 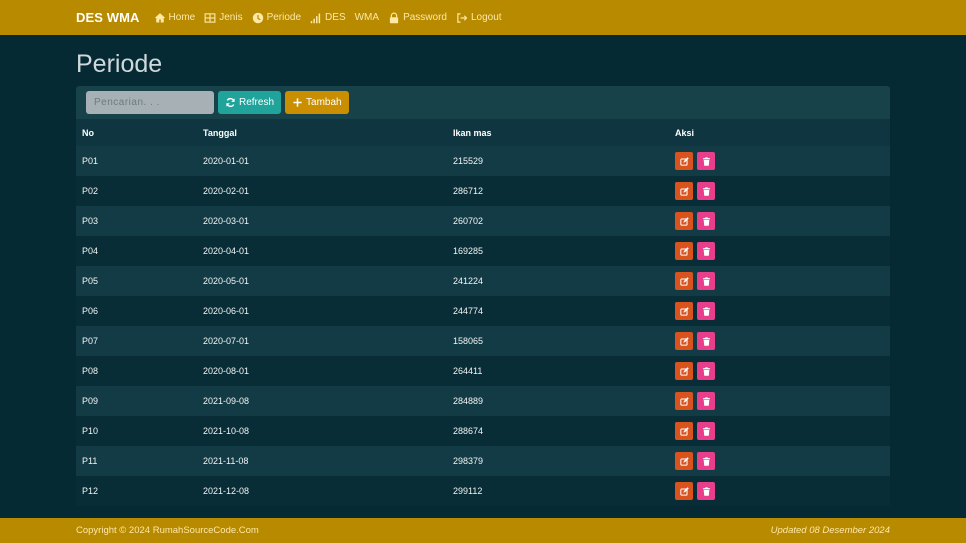 I want to click on cell-ikan-mas: 298379, so click(x=468, y=461).